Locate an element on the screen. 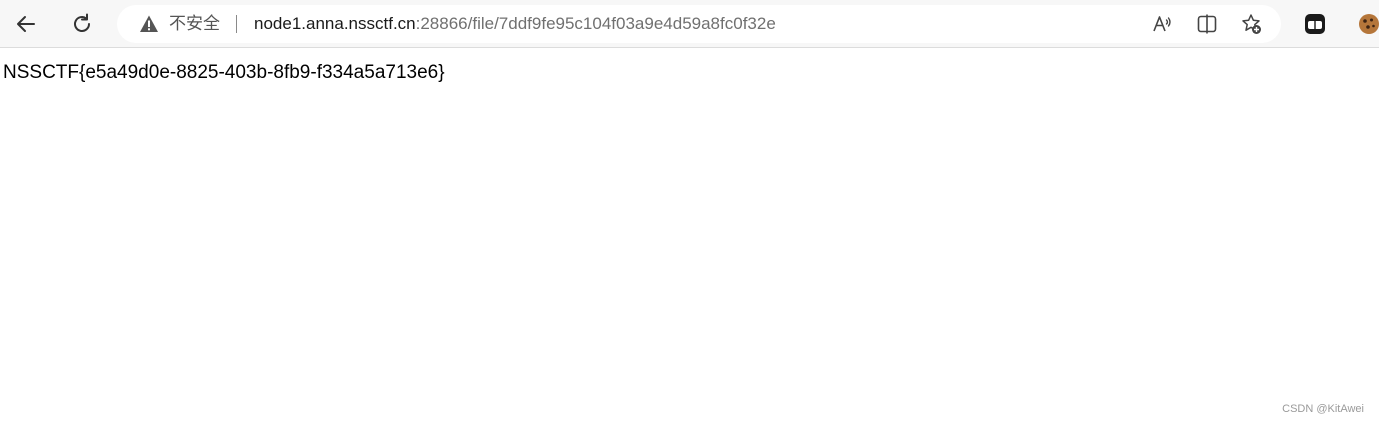  security-status-label: 不安全 is located at coordinates (194, 24).